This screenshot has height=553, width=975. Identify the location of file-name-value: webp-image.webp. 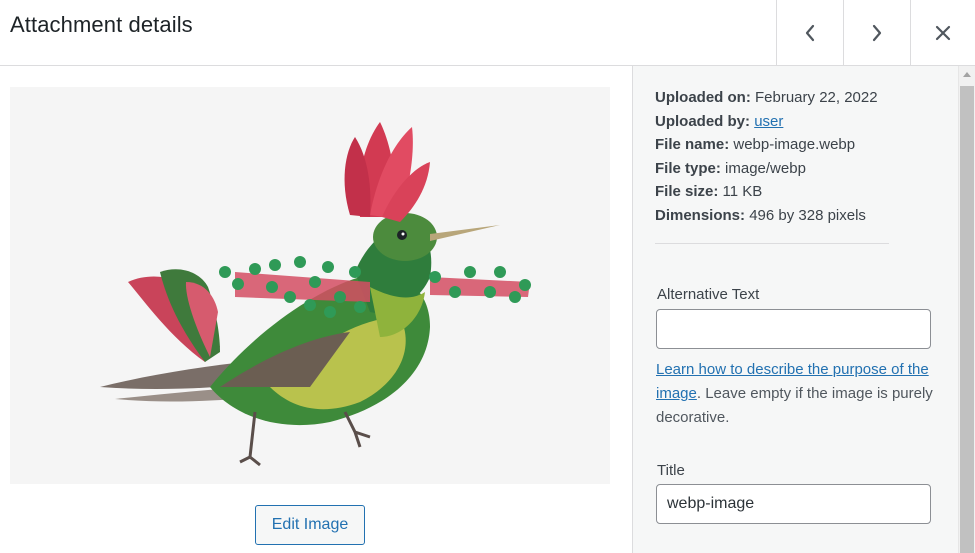
(794, 145).